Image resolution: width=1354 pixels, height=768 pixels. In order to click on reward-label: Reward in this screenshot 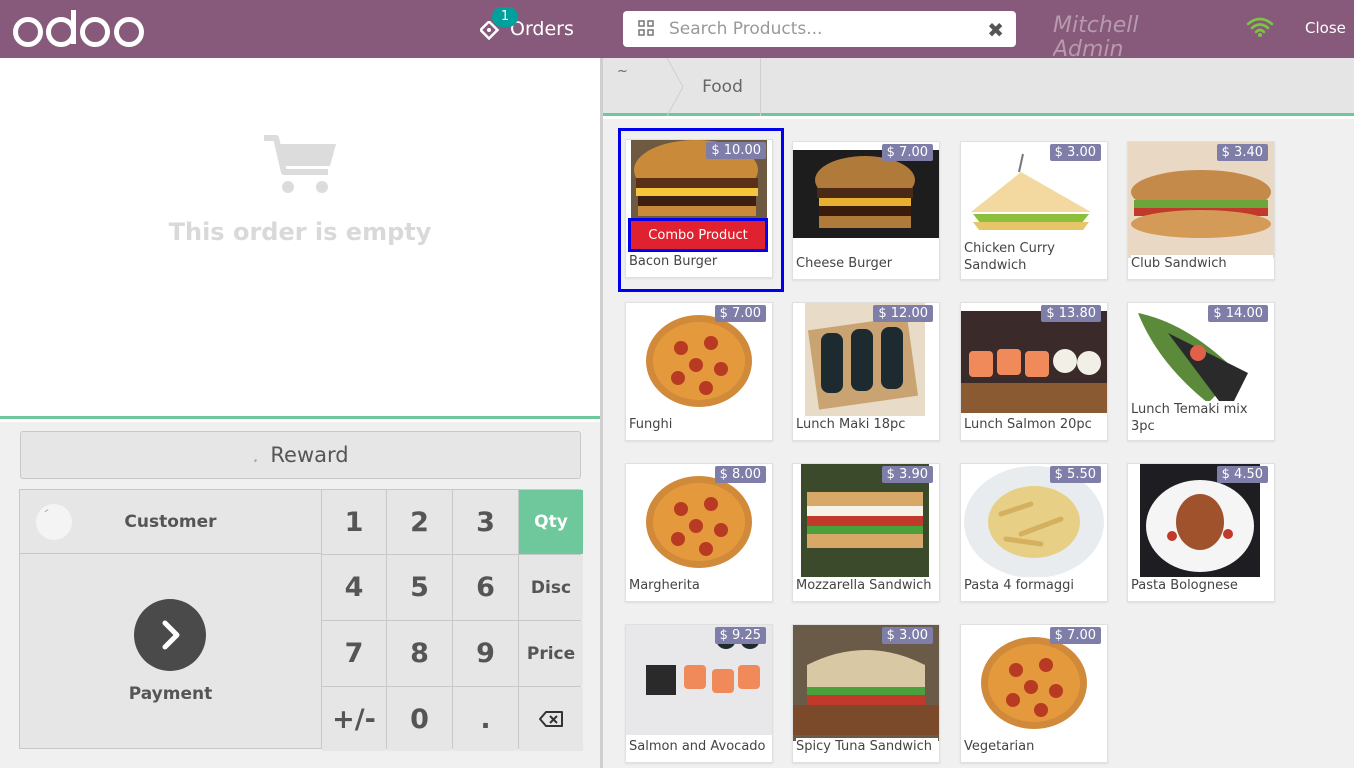, I will do `click(309, 455)`.